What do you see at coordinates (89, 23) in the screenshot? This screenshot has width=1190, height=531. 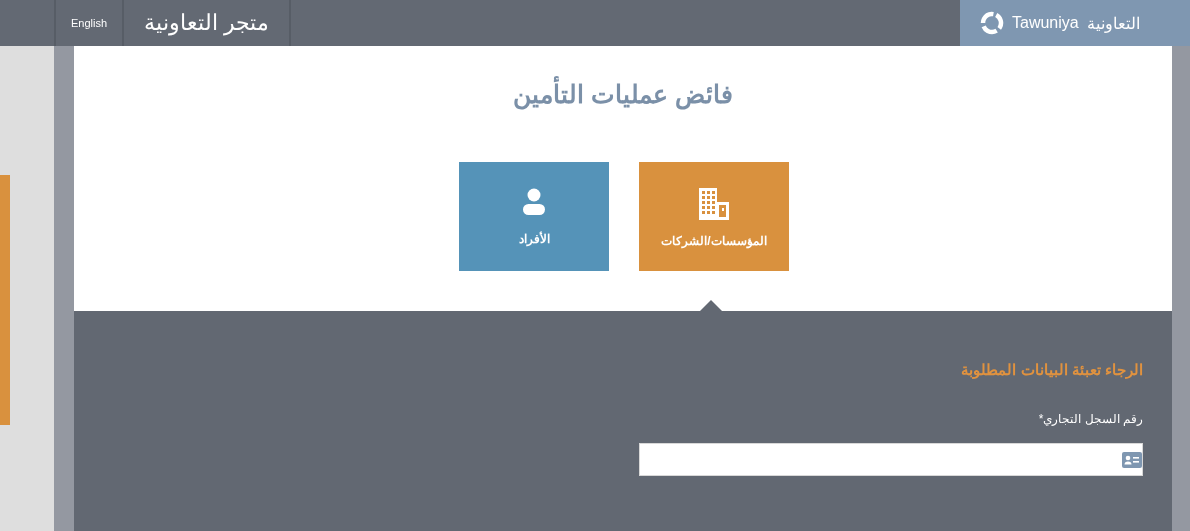 I see `language-link: English` at bounding box center [89, 23].